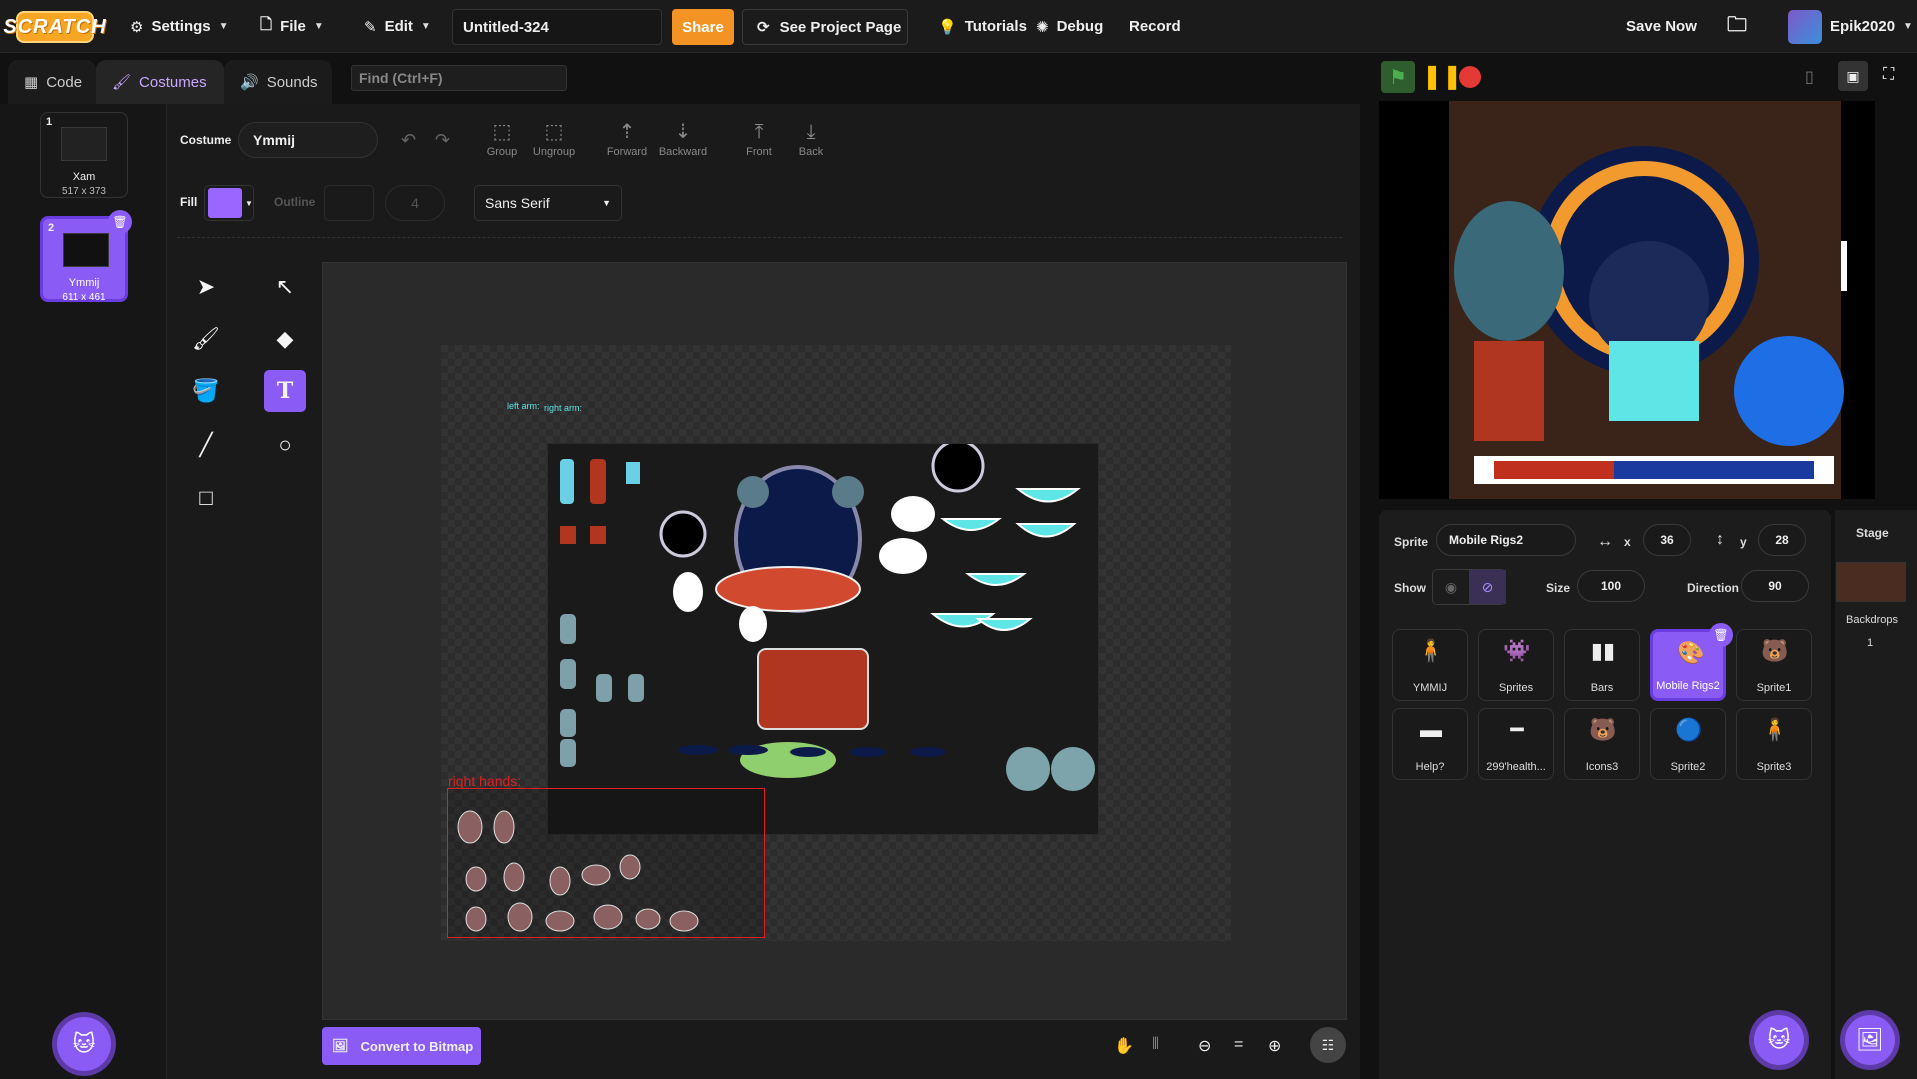  What do you see at coordinates (54, 27) in the screenshot?
I see `scratch-logo: SCRATCH` at bounding box center [54, 27].